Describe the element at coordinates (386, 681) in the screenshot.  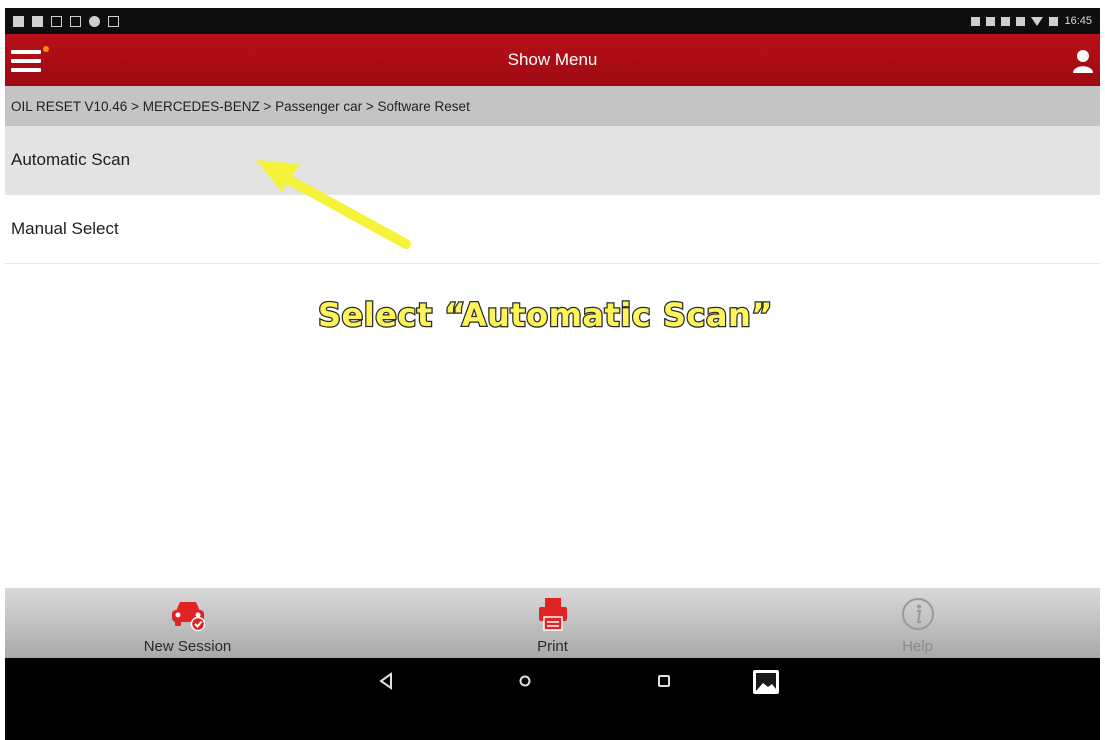
I see `back-triangle-icon` at that location.